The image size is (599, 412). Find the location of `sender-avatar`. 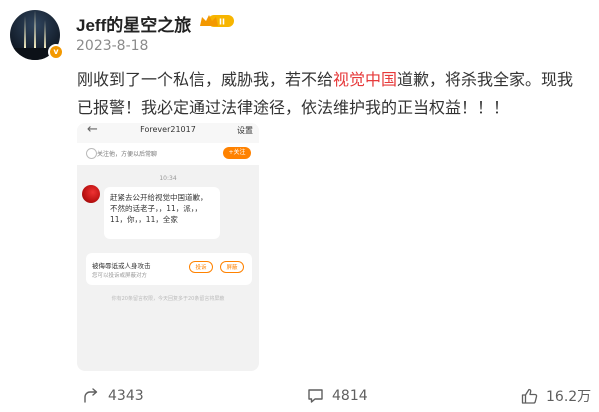

sender-avatar is located at coordinates (91, 194).